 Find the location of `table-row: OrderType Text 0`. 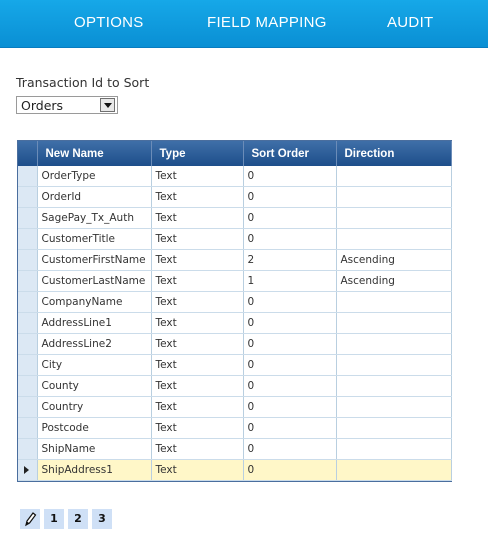

table-row: OrderType Text 0 is located at coordinates (235, 176).